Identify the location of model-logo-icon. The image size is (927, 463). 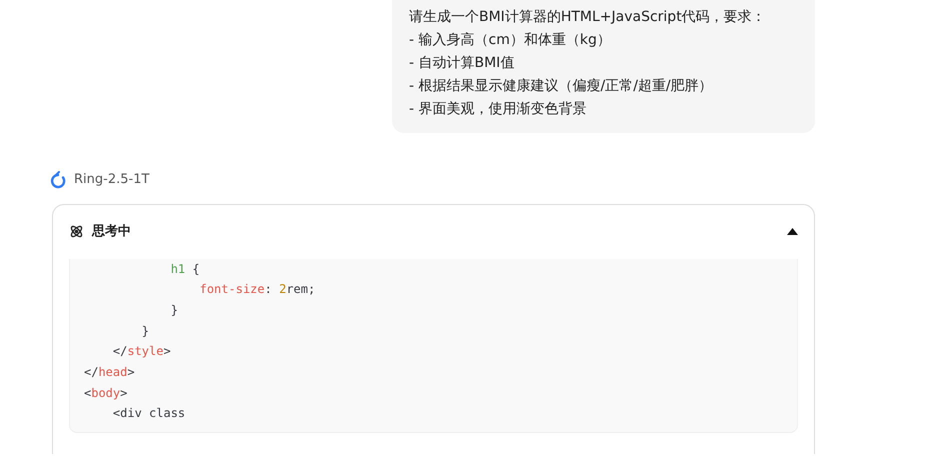
(58, 179).